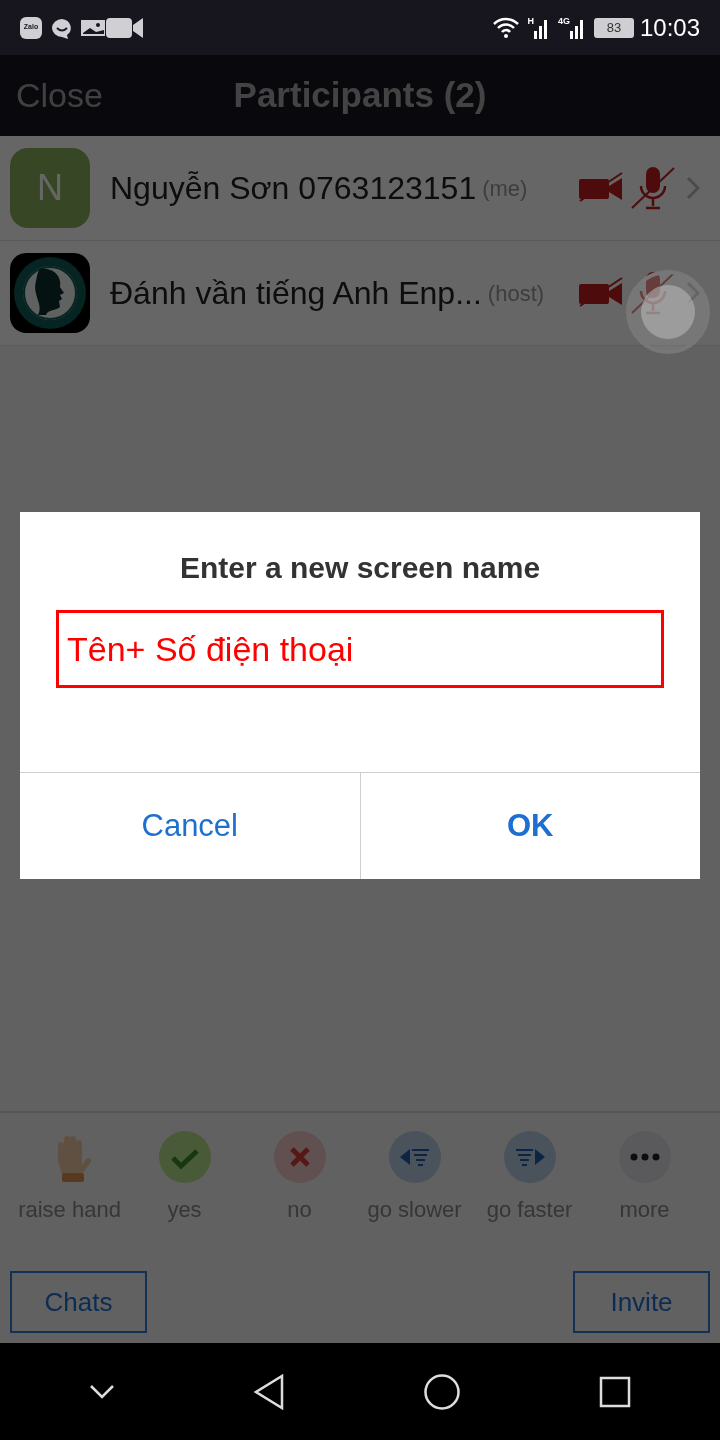 The height and width of the screenshot is (1440, 720). What do you see at coordinates (50, 188) in the screenshot?
I see `avatar: N` at bounding box center [50, 188].